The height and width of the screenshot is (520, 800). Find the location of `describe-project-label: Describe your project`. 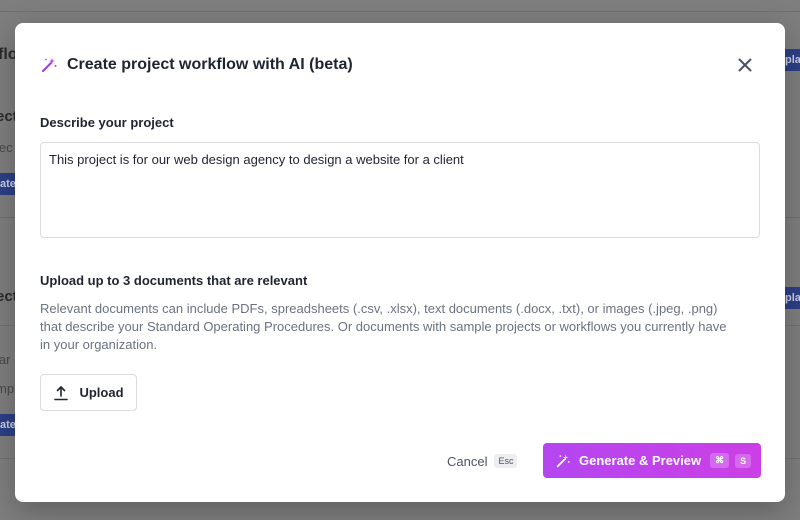

describe-project-label: Describe your project is located at coordinates (107, 122).